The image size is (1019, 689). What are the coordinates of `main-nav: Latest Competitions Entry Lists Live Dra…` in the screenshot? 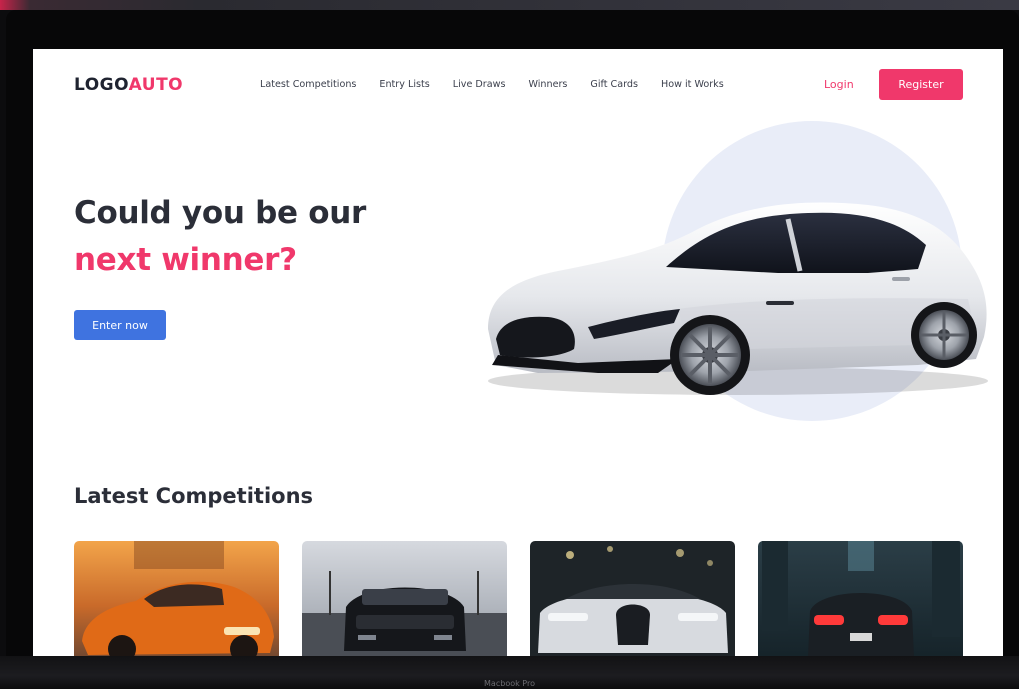 It's located at (503, 84).